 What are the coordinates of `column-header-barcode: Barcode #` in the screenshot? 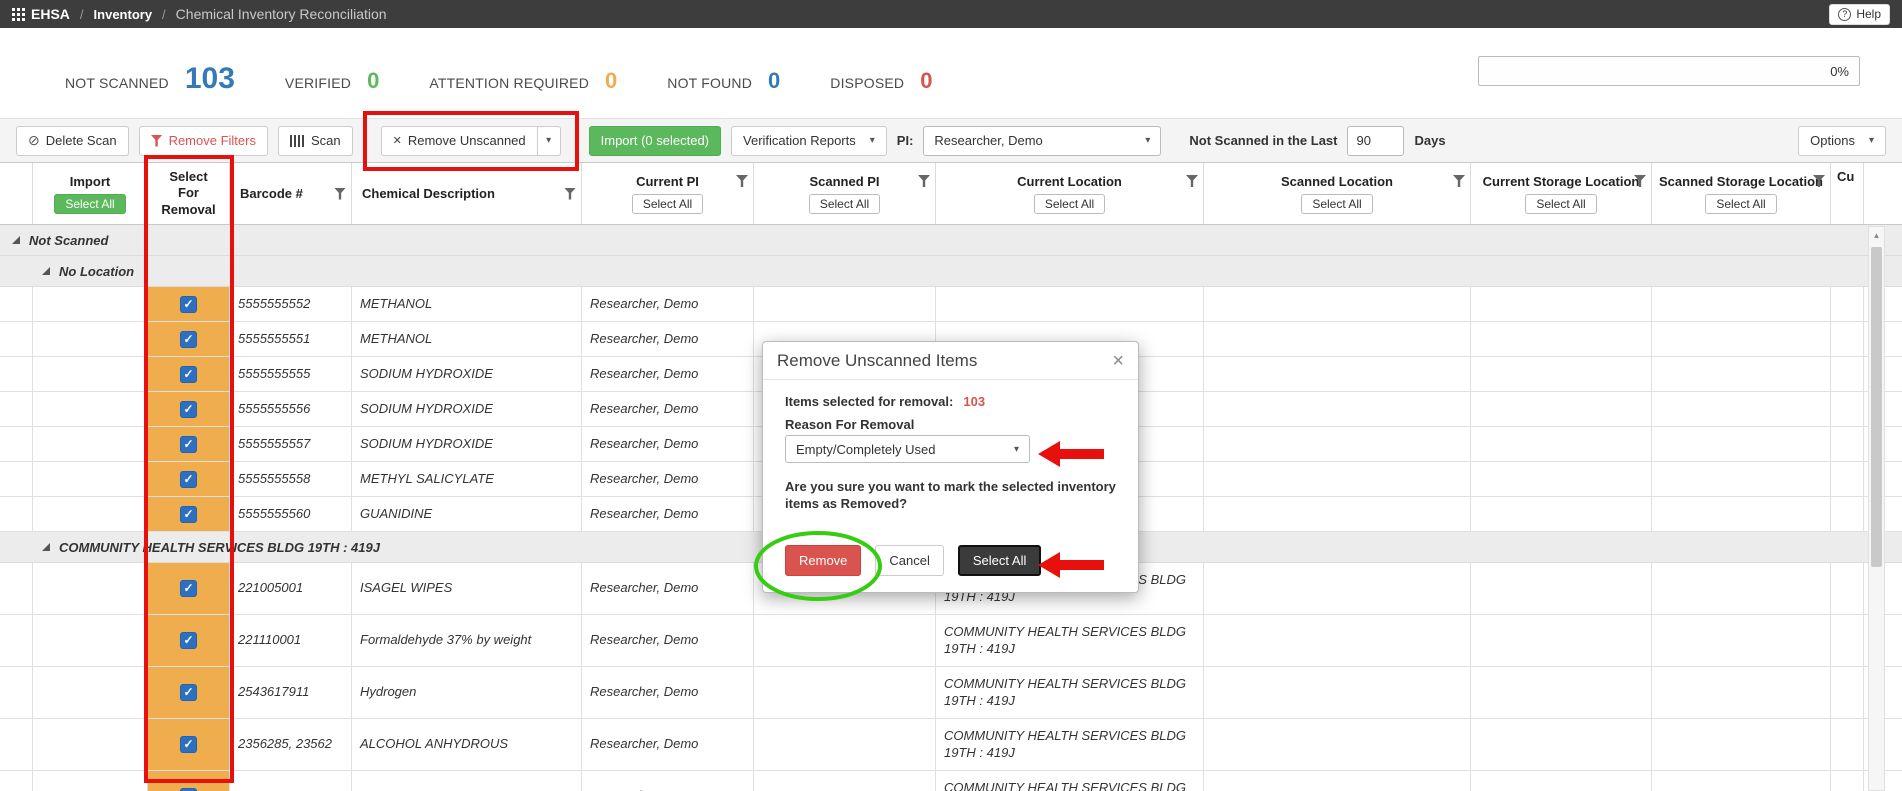 It's located at (291, 193).